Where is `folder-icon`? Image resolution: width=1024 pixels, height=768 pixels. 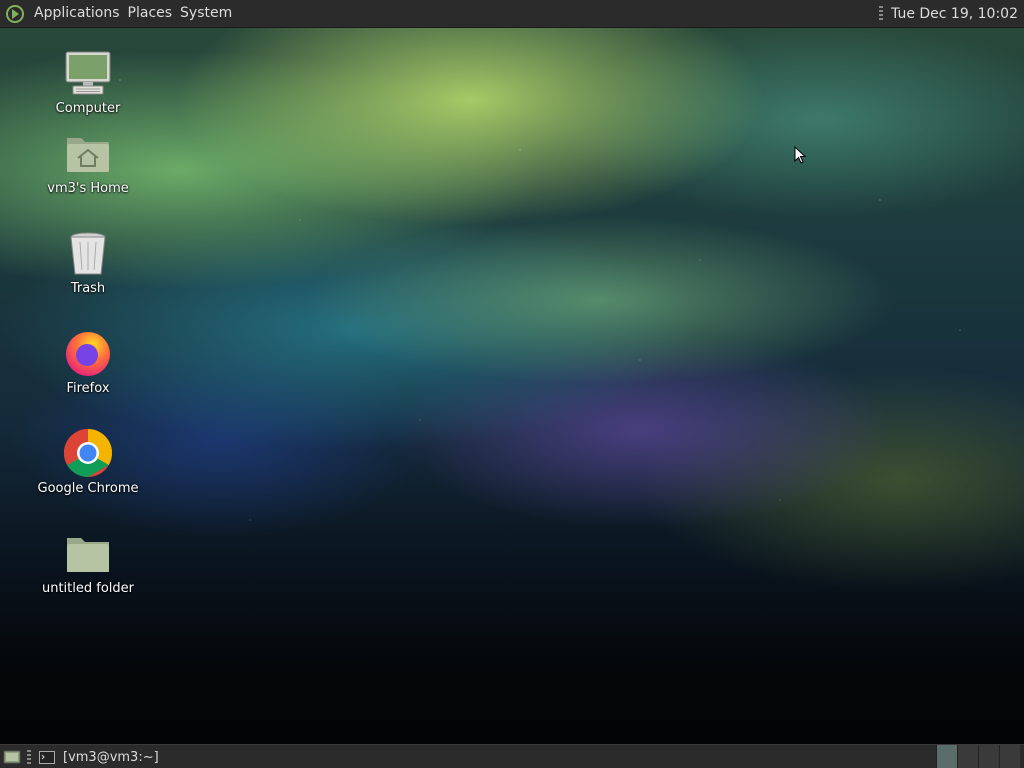
folder-icon is located at coordinates (88, 553).